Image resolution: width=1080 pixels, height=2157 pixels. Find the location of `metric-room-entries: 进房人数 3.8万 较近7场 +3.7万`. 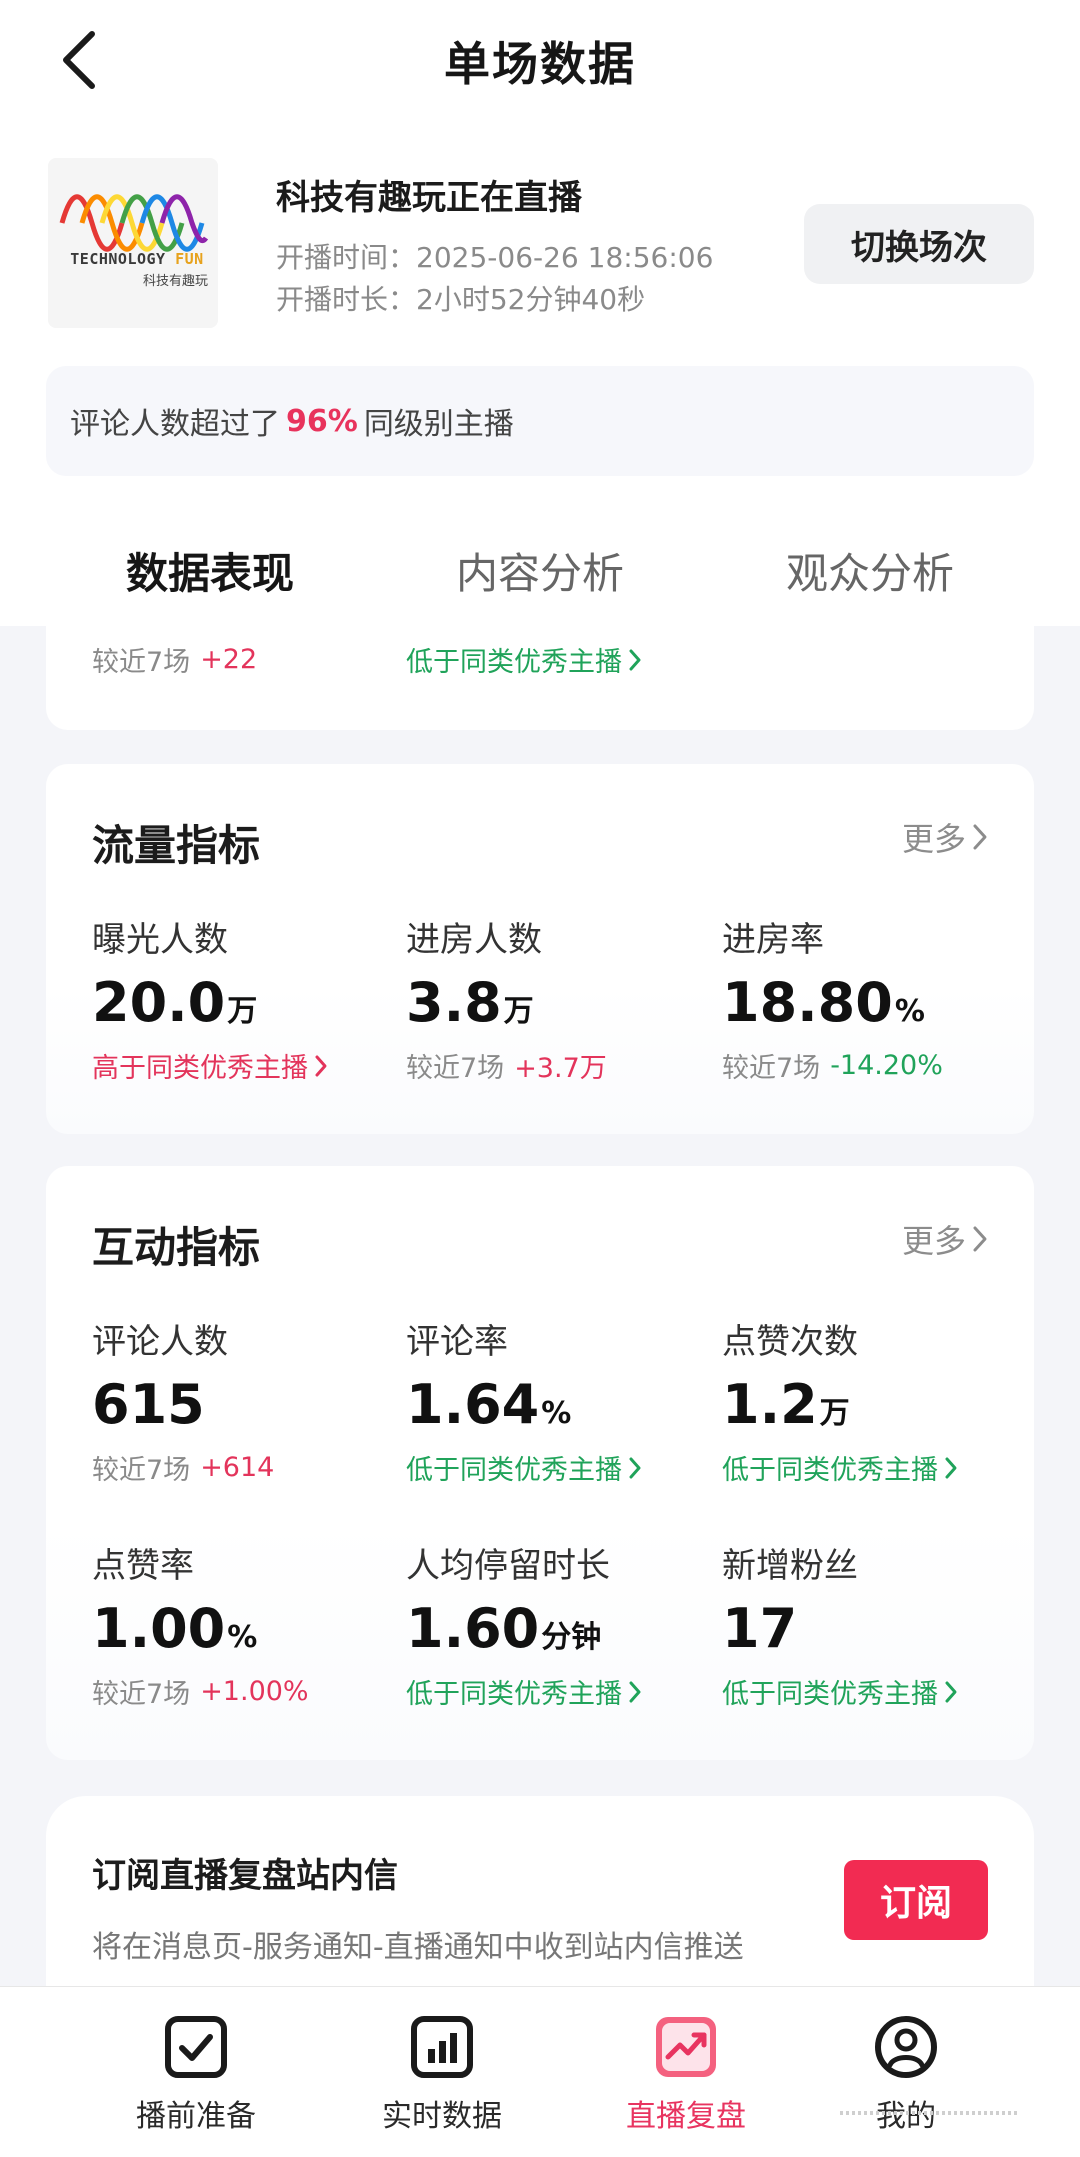

metric-room-entries: 进房人数 3.8万 较近7场 +3.7万 is located at coordinates (506, 998).